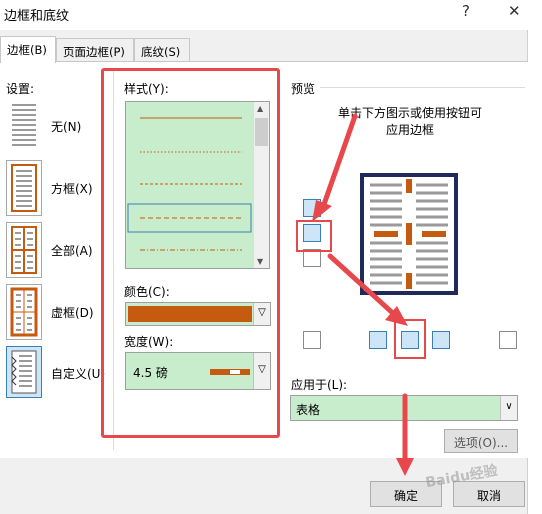  Describe the element at coordinates (28, 49) in the screenshot. I see `tab-borders: 边框(B)` at that location.